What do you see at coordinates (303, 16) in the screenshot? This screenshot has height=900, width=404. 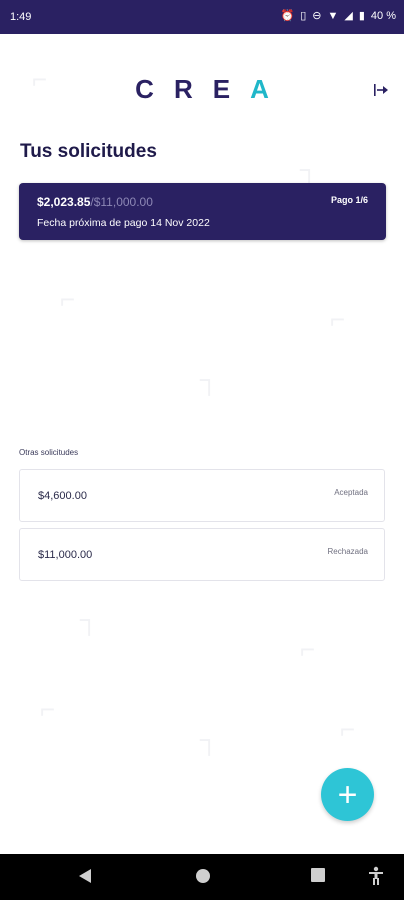 I see `vibrate-icon: ▯` at bounding box center [303, 16].